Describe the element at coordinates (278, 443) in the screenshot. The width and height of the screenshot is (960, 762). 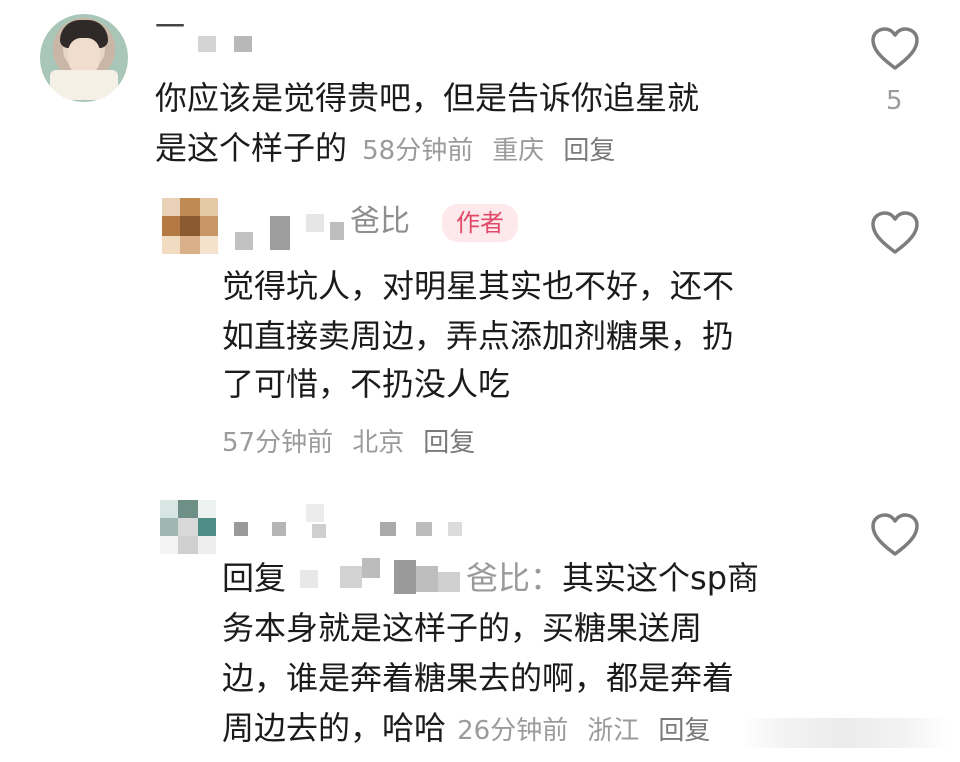
I see `timestamp: 57分钟前` at that location.